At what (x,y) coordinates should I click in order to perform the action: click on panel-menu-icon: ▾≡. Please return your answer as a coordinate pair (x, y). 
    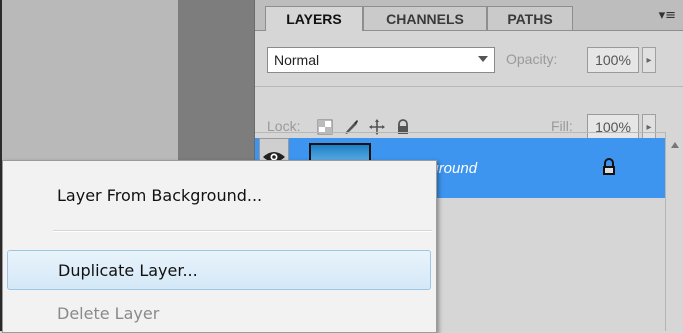
    Looking at the image, I should click on (667, 15).